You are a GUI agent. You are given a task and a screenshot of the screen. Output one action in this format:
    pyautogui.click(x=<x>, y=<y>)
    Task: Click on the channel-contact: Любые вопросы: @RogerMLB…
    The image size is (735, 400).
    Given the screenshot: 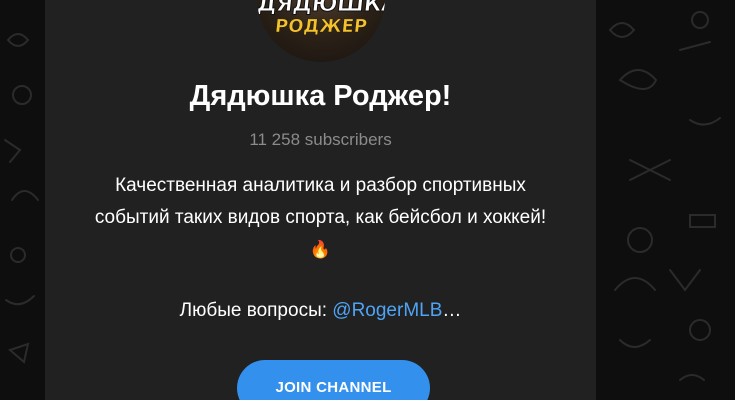 What is the action you would take?
    pyautogui.click(x=320, y=311)
    